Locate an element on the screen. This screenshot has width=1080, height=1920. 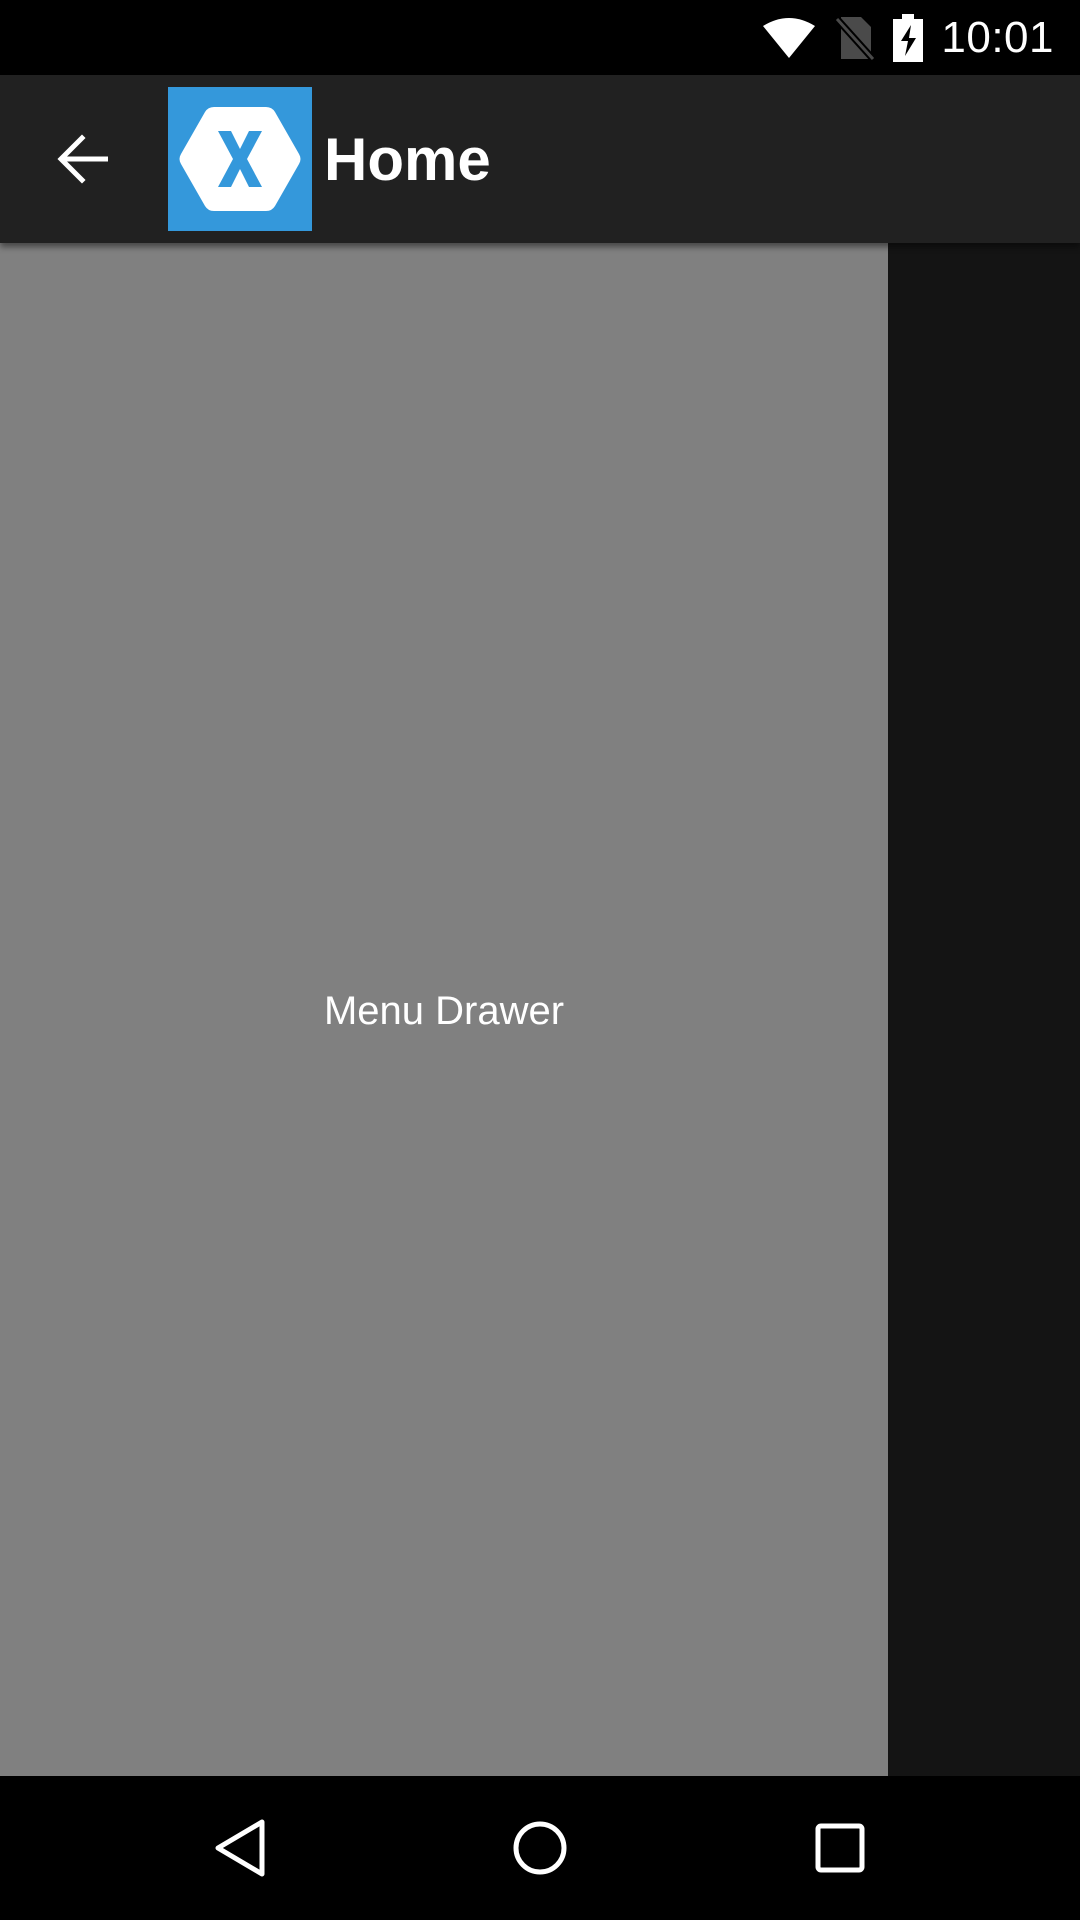
home-circle-icon is located at coordinates (540, 1848).